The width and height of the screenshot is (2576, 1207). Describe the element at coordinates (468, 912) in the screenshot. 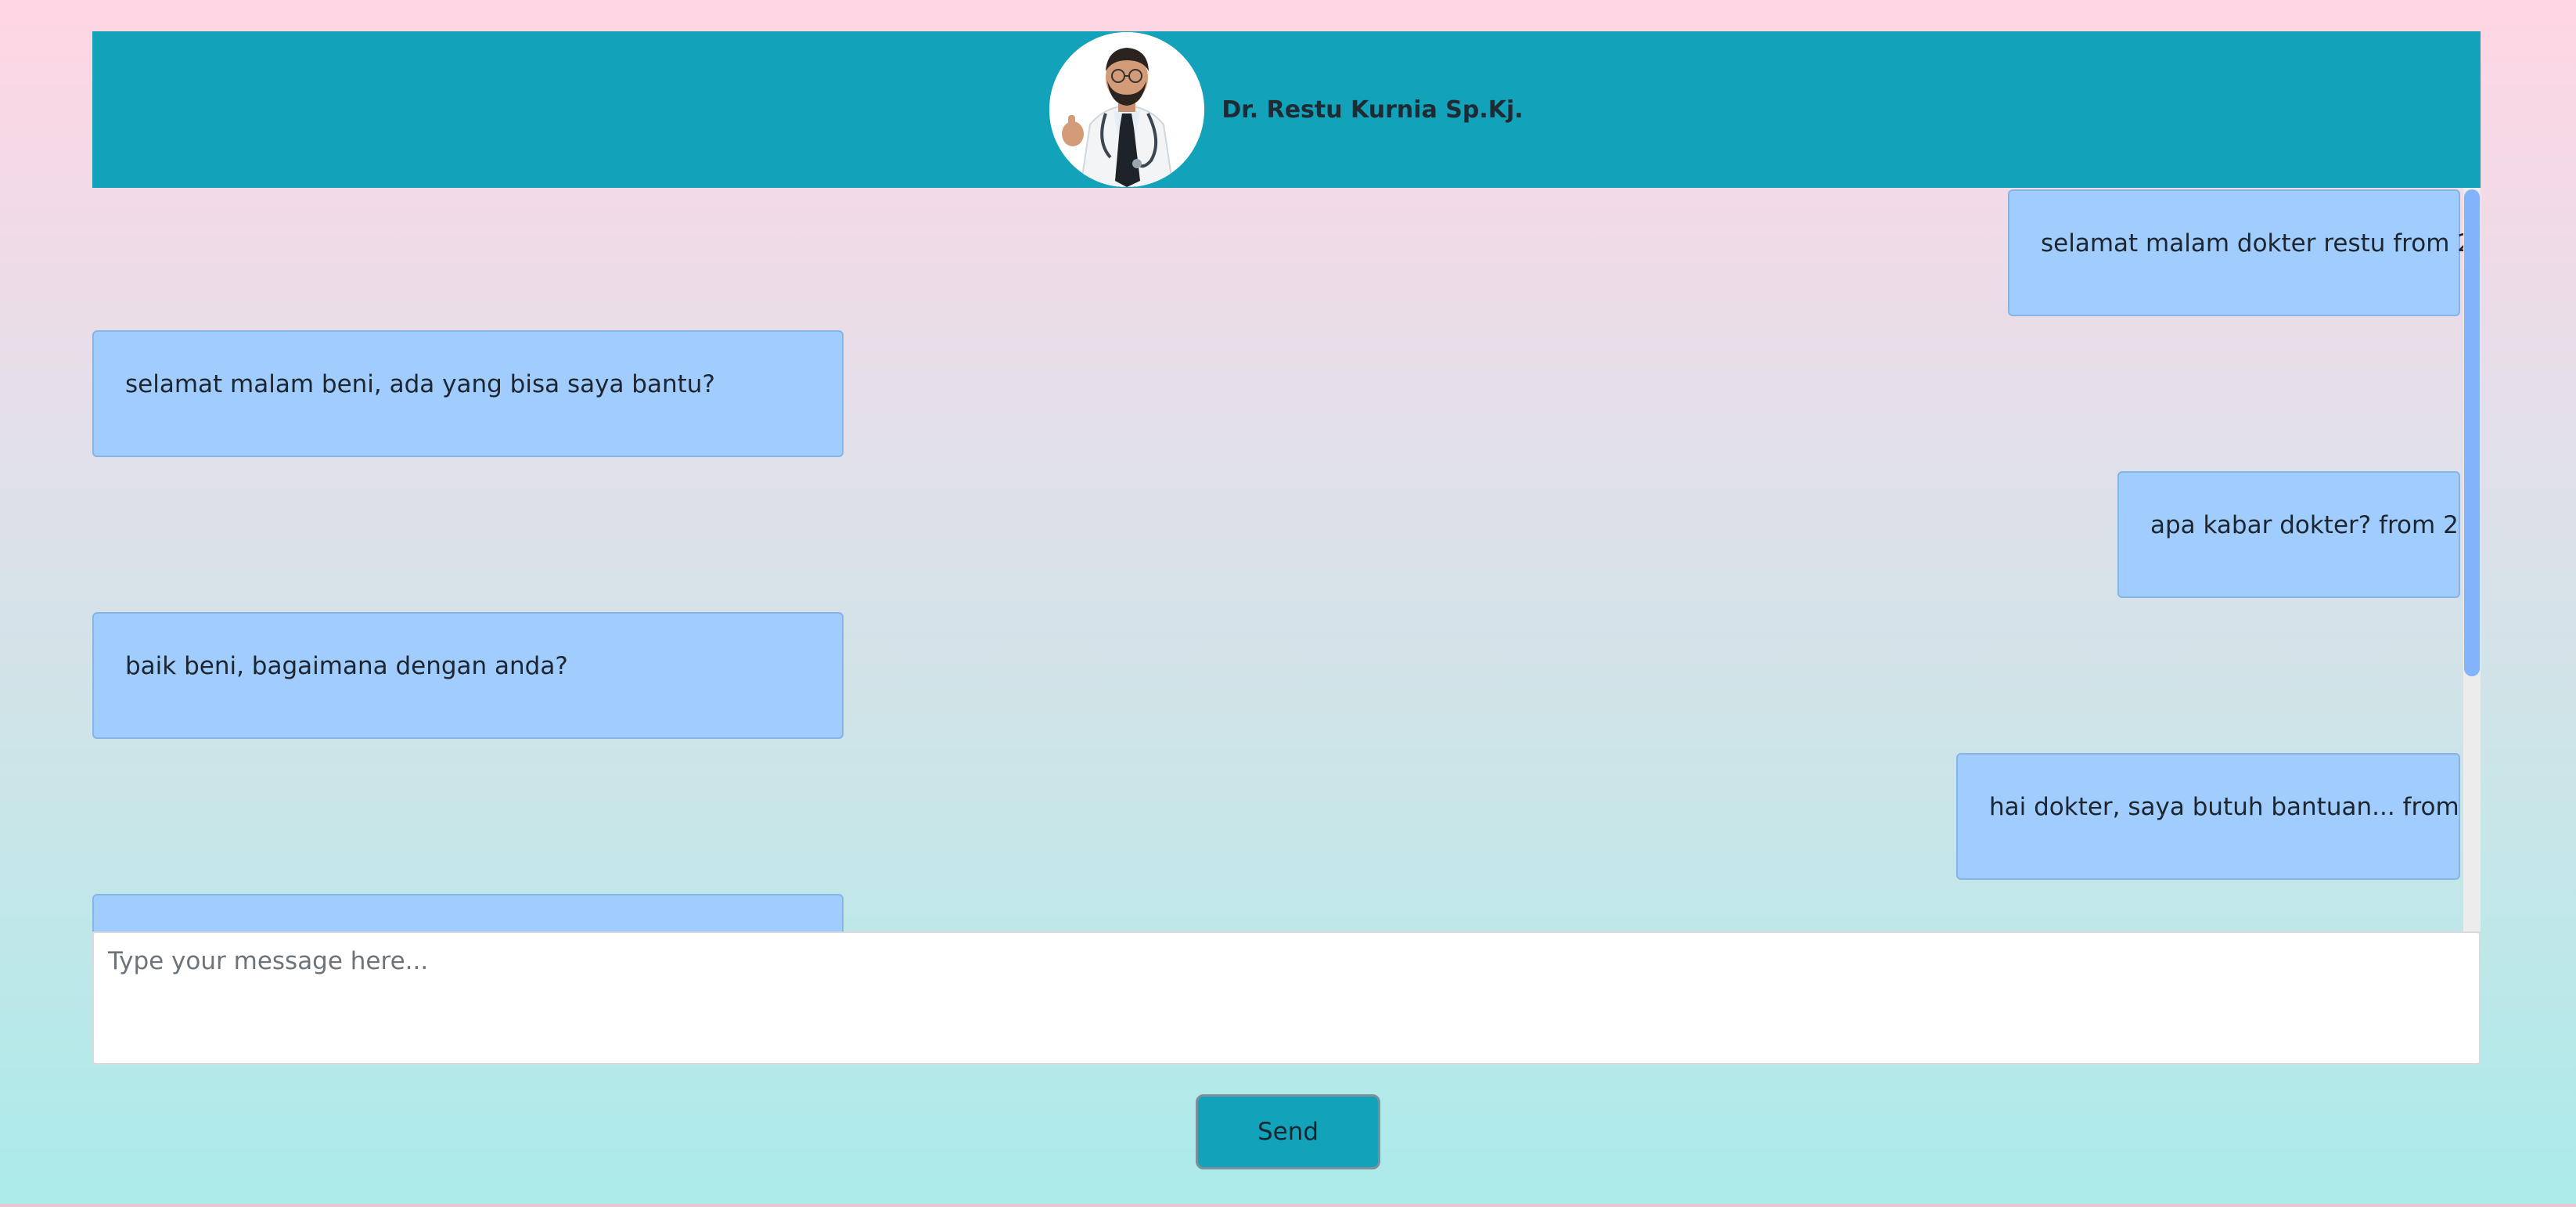

I see `message-incoming` at that location.